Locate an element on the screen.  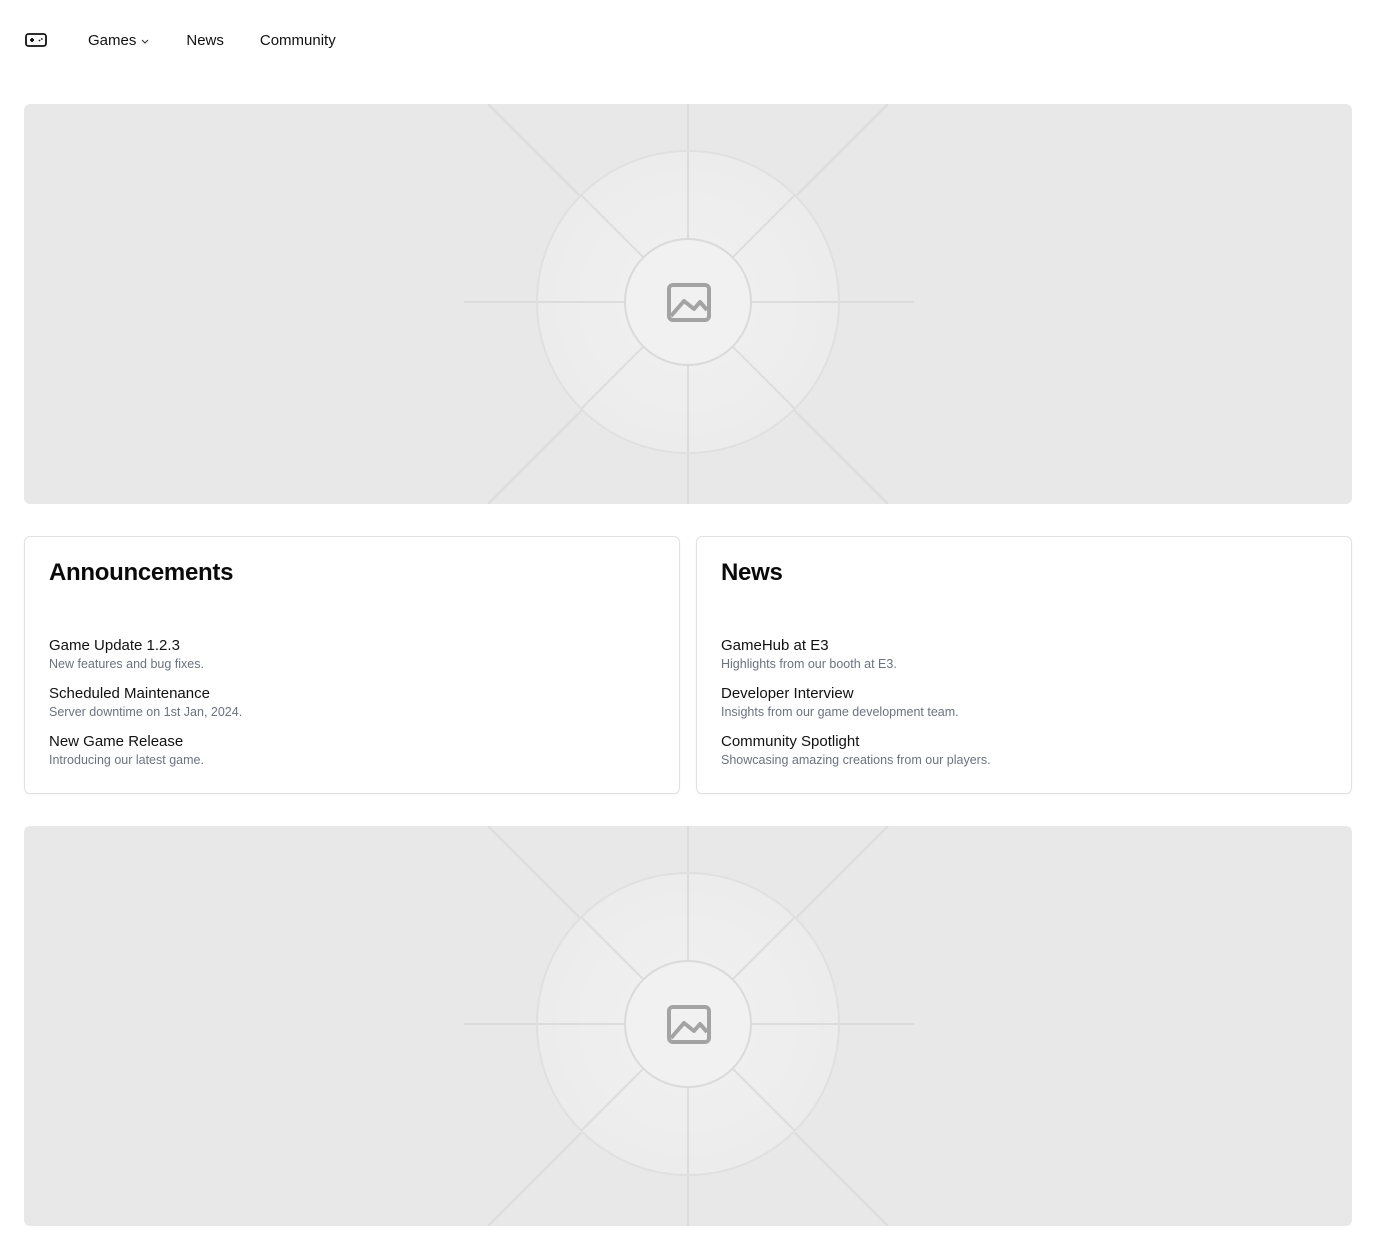
announcement-item-desc: Server downtime on 1st Jan, 2024. is located at coordinates (146, 712).